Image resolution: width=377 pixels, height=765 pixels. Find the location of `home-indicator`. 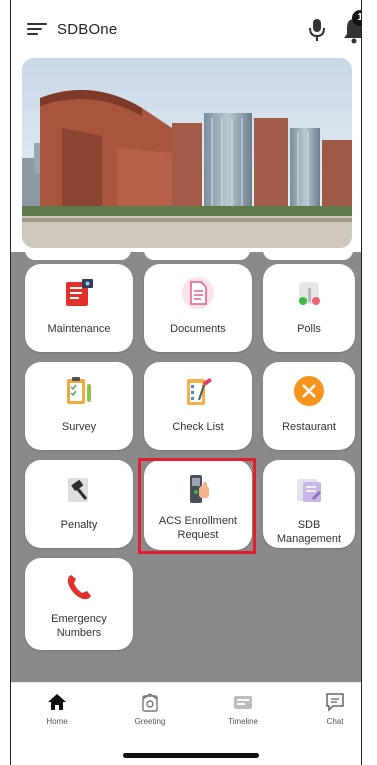

home-indicator is located at coordinates (191, 755).